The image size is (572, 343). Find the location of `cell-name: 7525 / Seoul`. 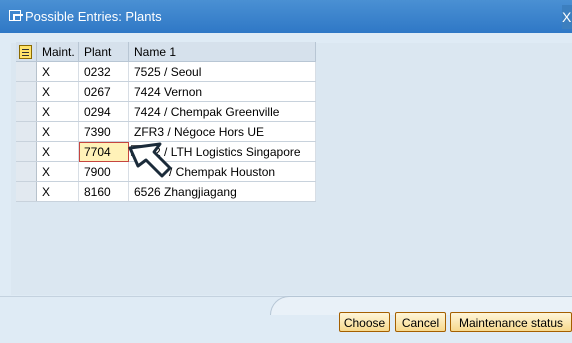

cell-name: 7525 / Seoul is located at coordinates (222, 71).